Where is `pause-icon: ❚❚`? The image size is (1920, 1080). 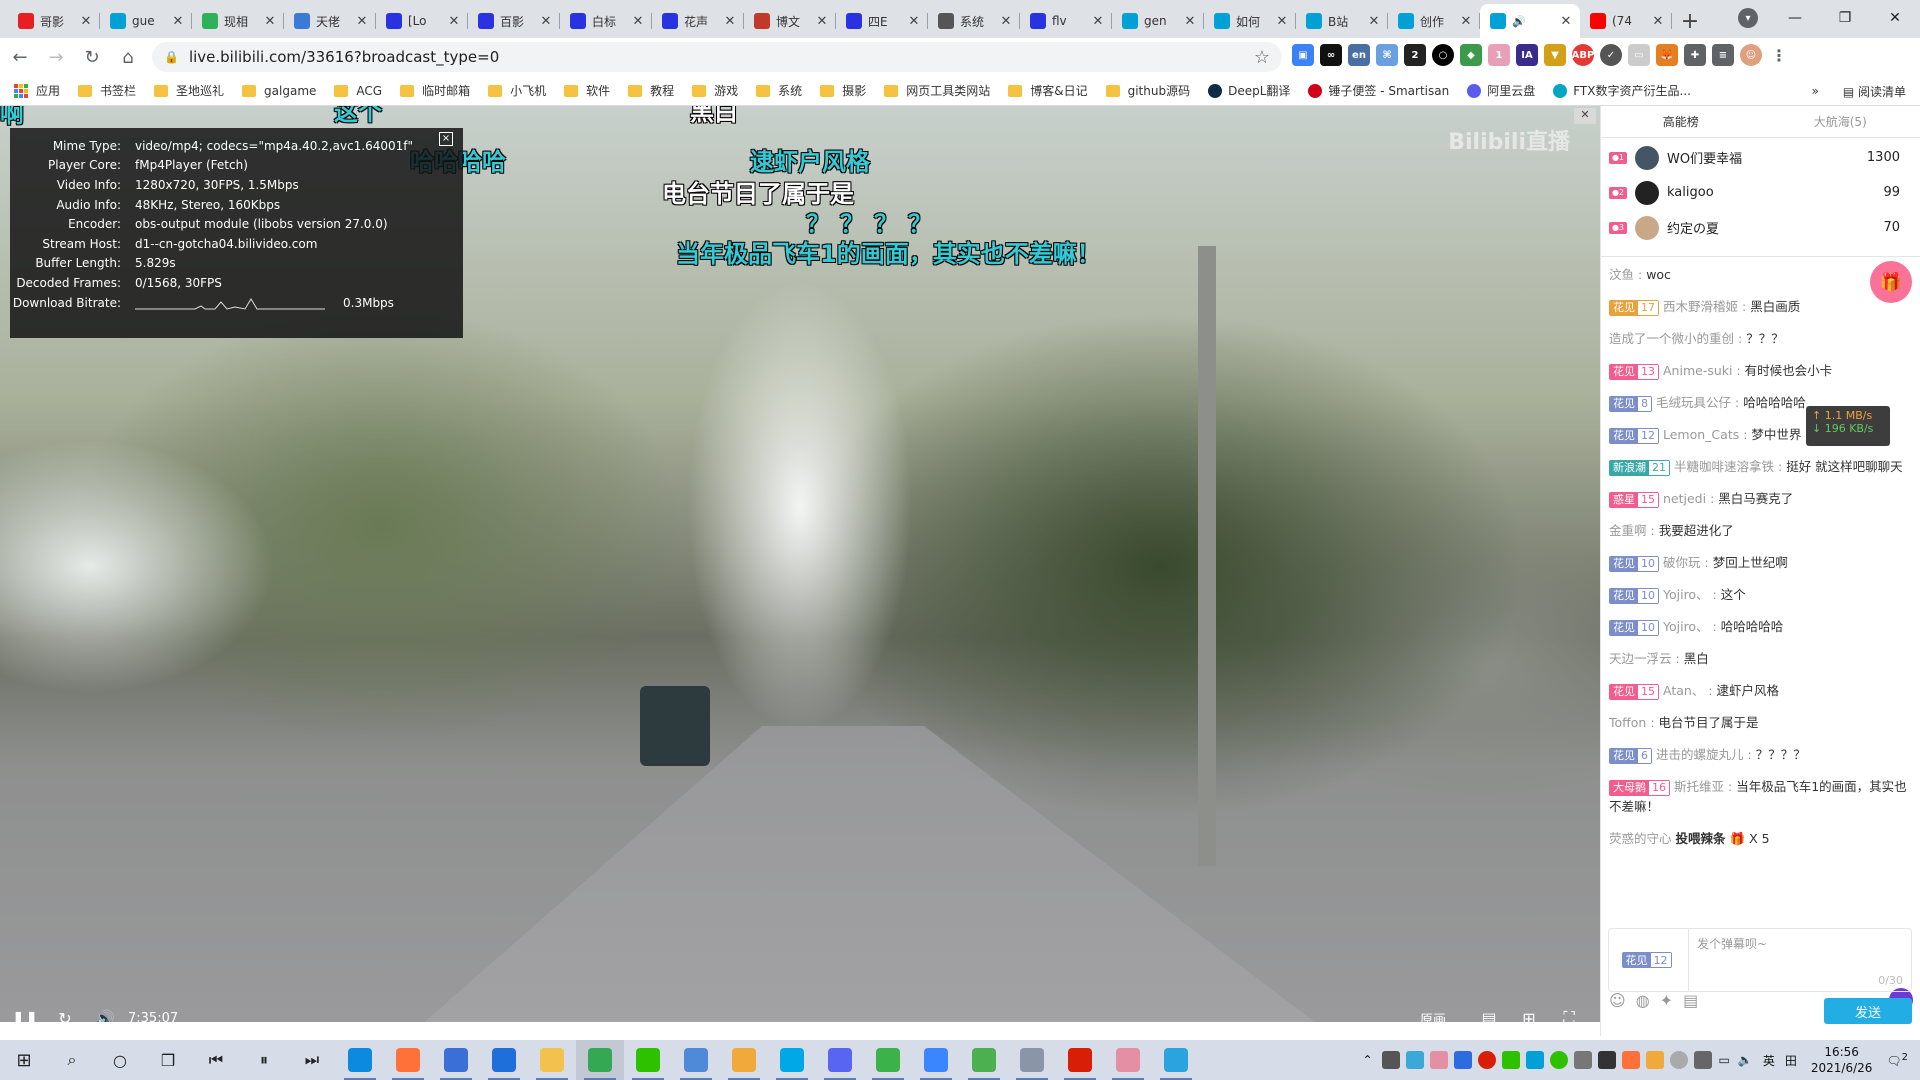
pause-icon: ❚❚ is located at coordinates (25, 1013).